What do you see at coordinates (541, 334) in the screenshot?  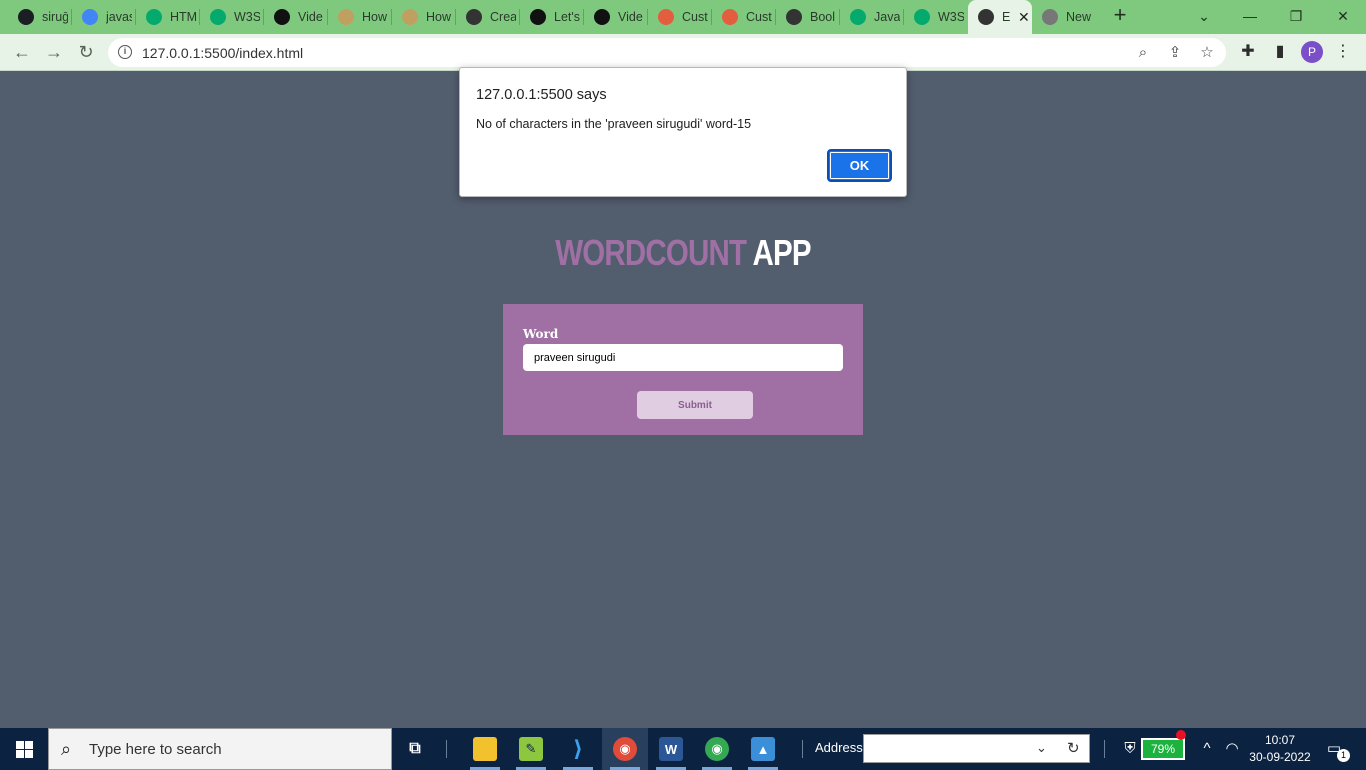 I see `word-label: Word` at bounding box center [541, 334].